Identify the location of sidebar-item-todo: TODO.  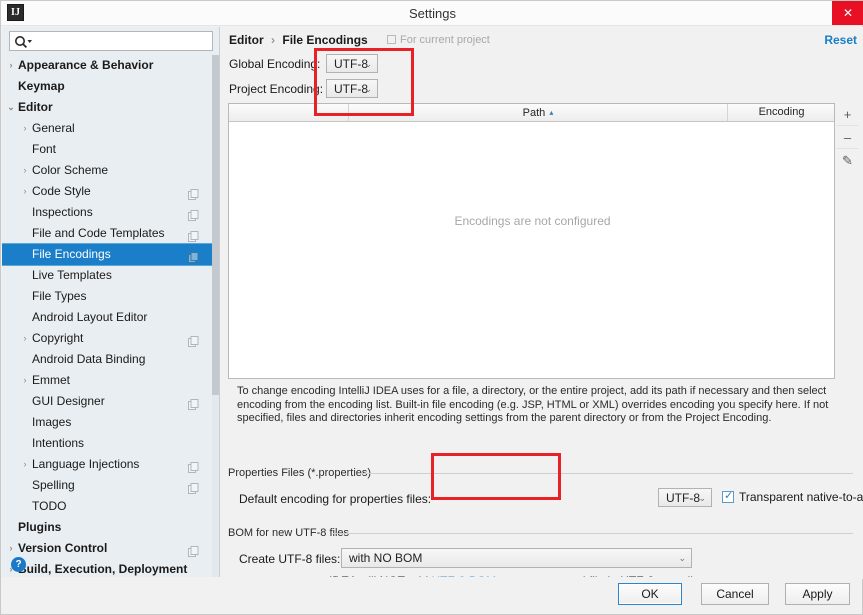
(107, 506).